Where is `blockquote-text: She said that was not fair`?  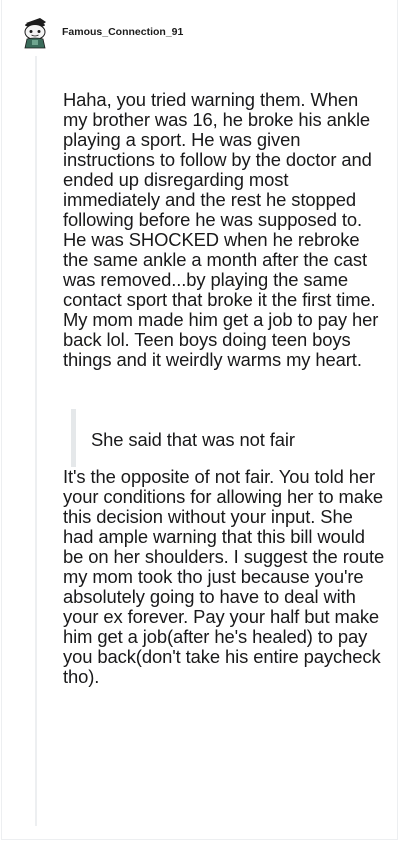
blockquote-text: She said that was not fair is located at coordinates (193, 439).